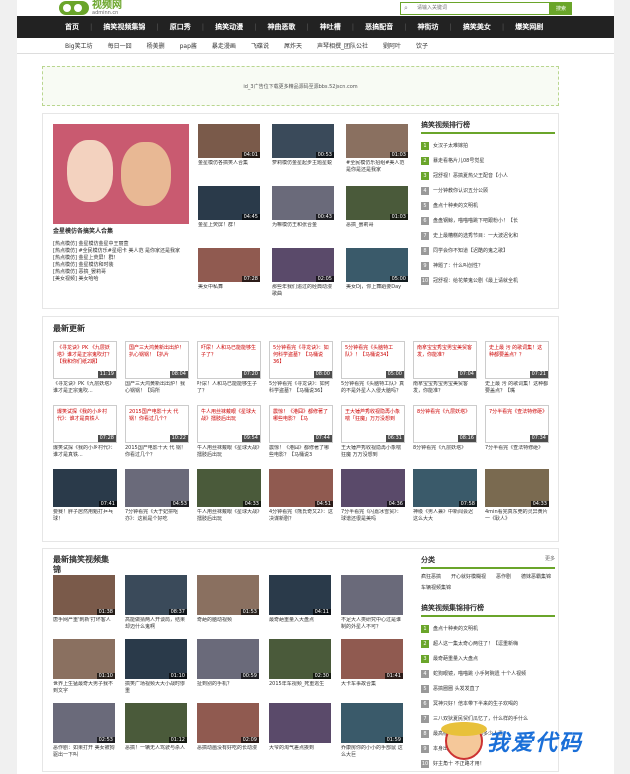 This screenshot has width=630, height=774. Describe the element at coordinates (488, 205) in the screenshot. I see `rank-item: 5 盘点十种卖的文明机` at that location.